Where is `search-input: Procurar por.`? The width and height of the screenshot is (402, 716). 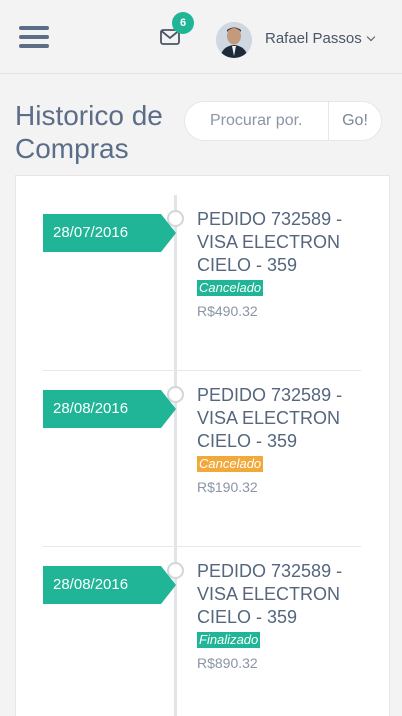
search-input: Procurar por. is located at coordinates (256, 121).